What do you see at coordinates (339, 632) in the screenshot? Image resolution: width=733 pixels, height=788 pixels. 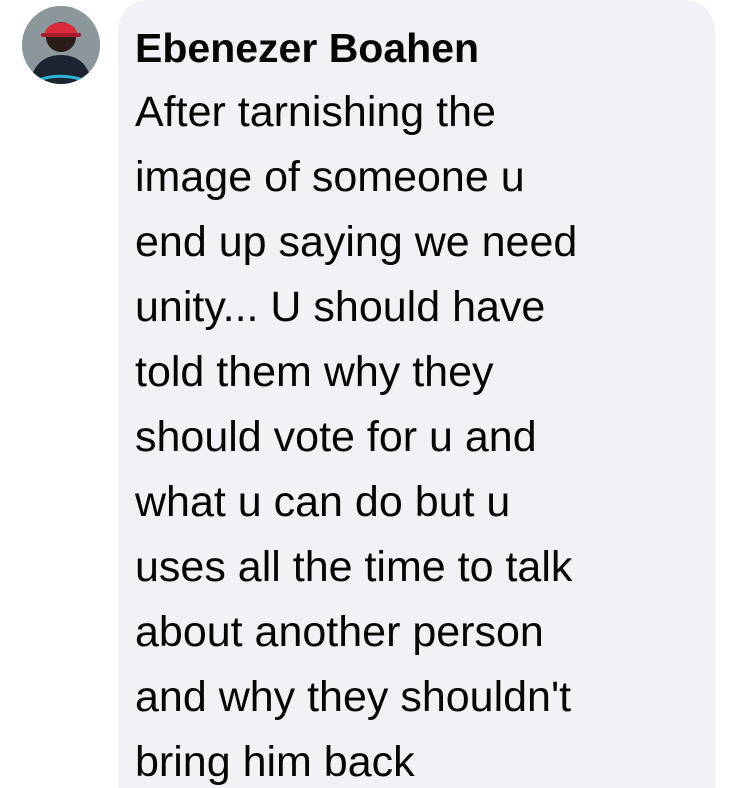 I see `comment-text-line: about another person` at bounding box center [339, 632].